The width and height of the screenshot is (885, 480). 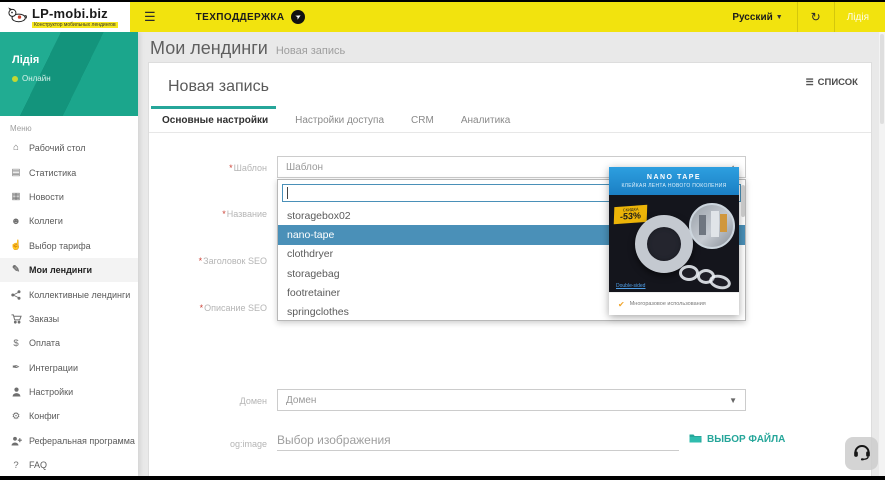 I want to click on referral-icon, so click(x=16, y=441).